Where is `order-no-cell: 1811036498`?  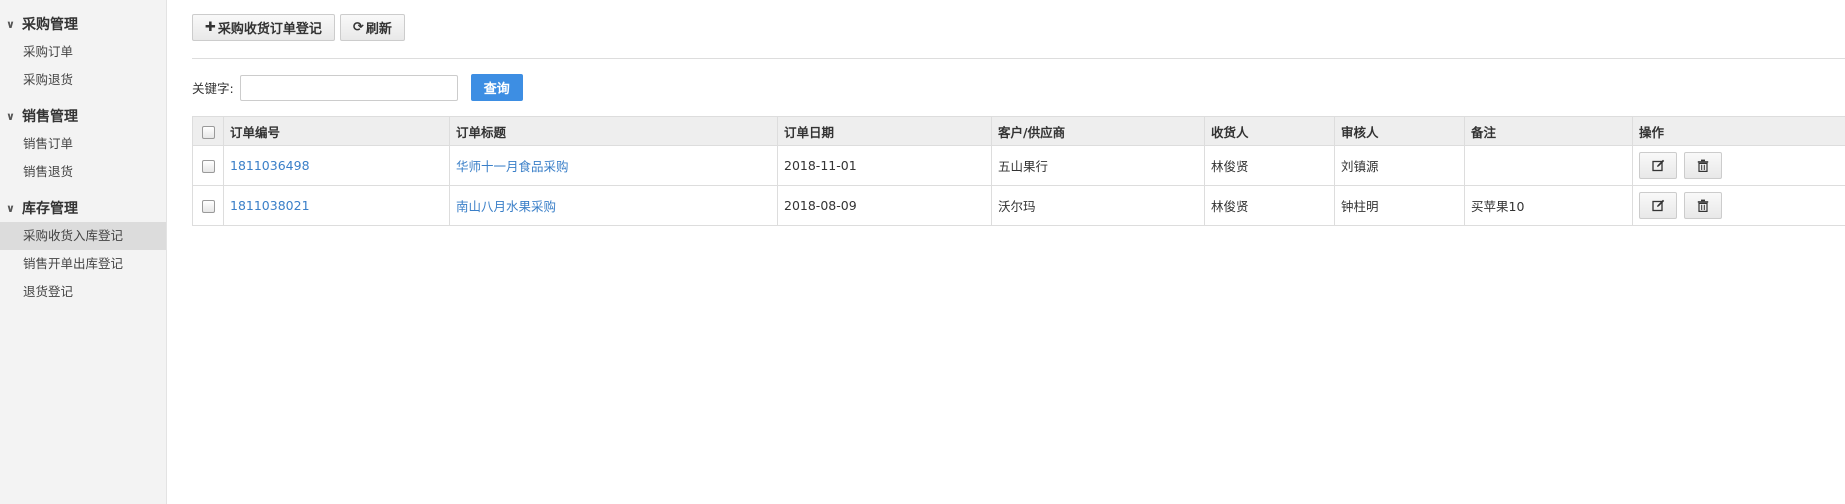
order-no-cell: 1811036498 is located at coordinates (336, 165).